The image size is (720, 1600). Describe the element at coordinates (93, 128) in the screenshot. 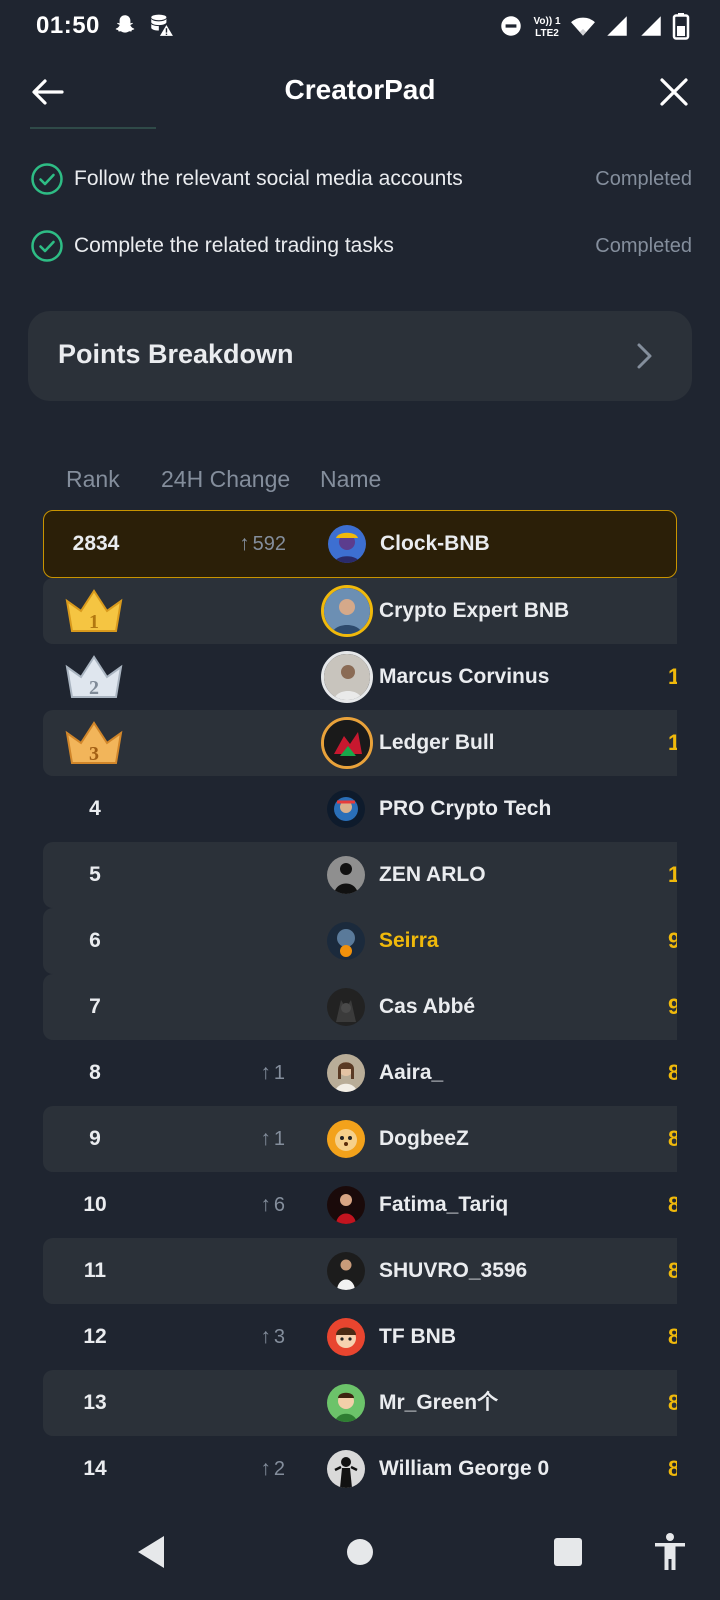

I see `tab-indicator` at that location.